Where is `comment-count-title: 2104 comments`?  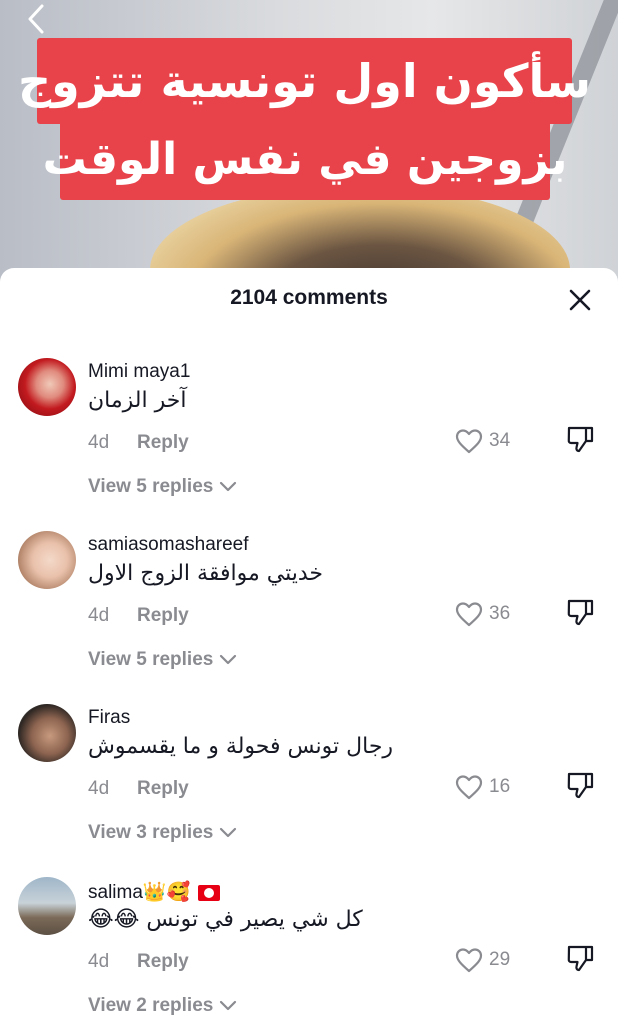 comment-count-title: 2104 comments is located at coordinates (309, 297).